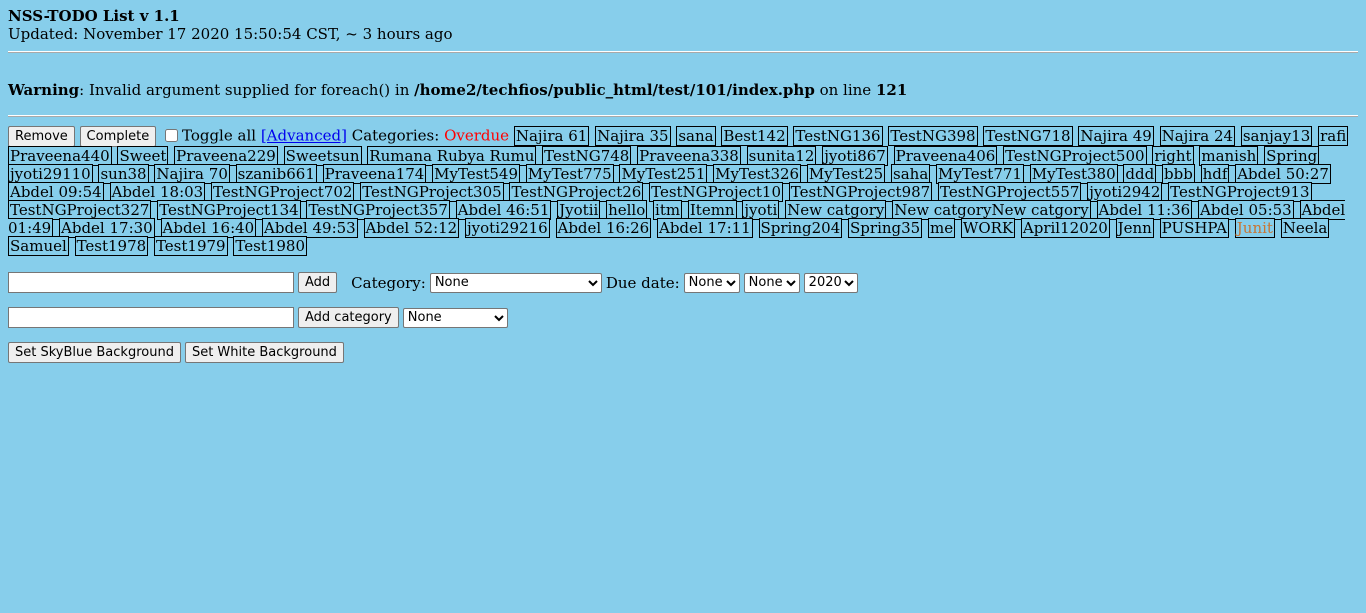  What do you see at coordinates (171, 135) in the screenshot?
I see `toggle-all-checkbox` at bounding box center [171, 135].